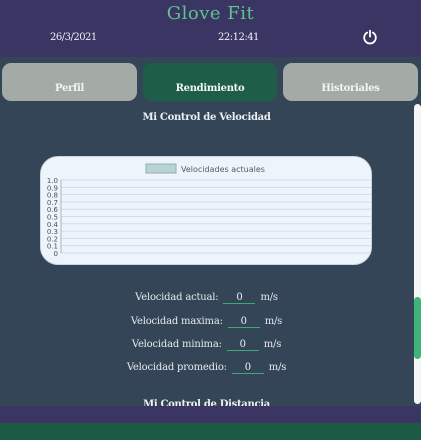  Describe the element at coordinates (206, 117) in the screenshot. I see `section-title: Mi Control de Velocidad` at that location.